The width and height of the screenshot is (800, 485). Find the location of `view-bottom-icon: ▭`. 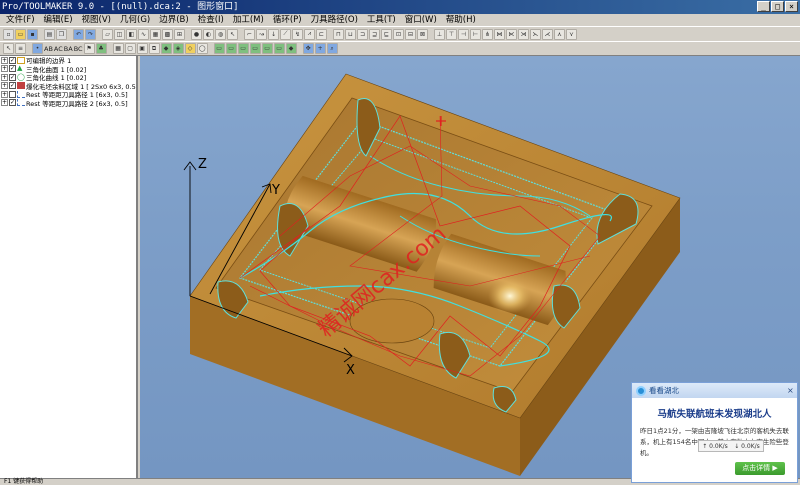

view-bottom-icon: ▭ is located at coordinates (255, 48).